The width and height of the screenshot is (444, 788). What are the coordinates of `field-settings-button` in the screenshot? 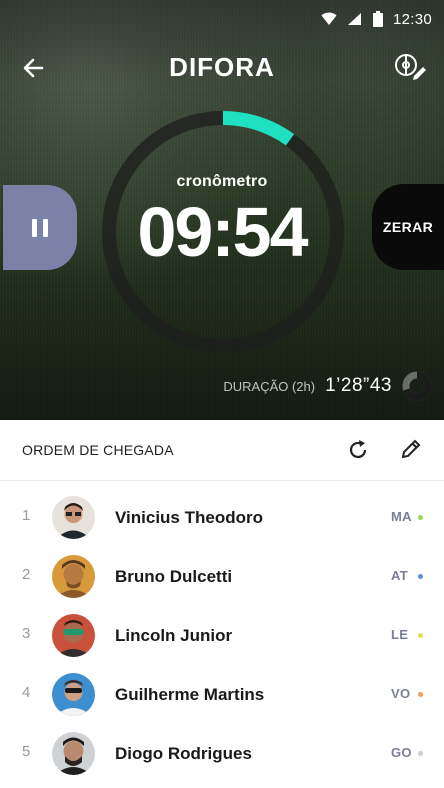 It's located at (410, 67).